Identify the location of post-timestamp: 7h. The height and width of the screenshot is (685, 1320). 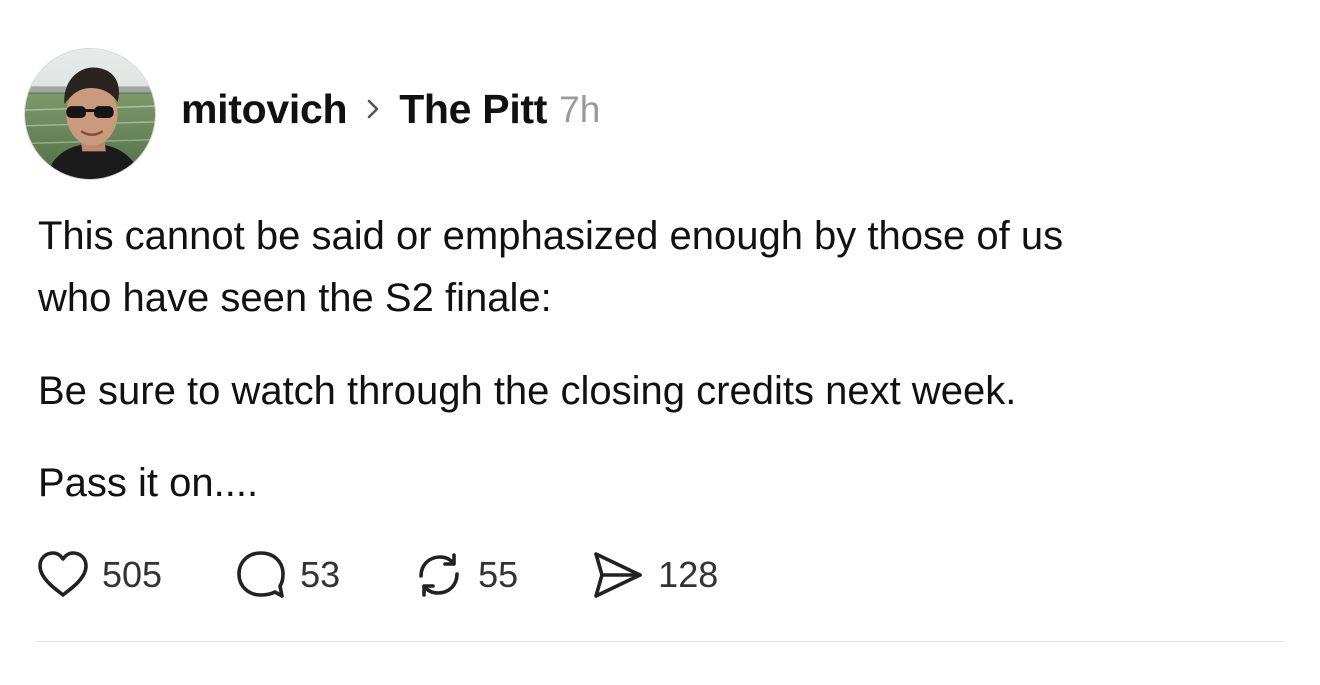
(580, 109).